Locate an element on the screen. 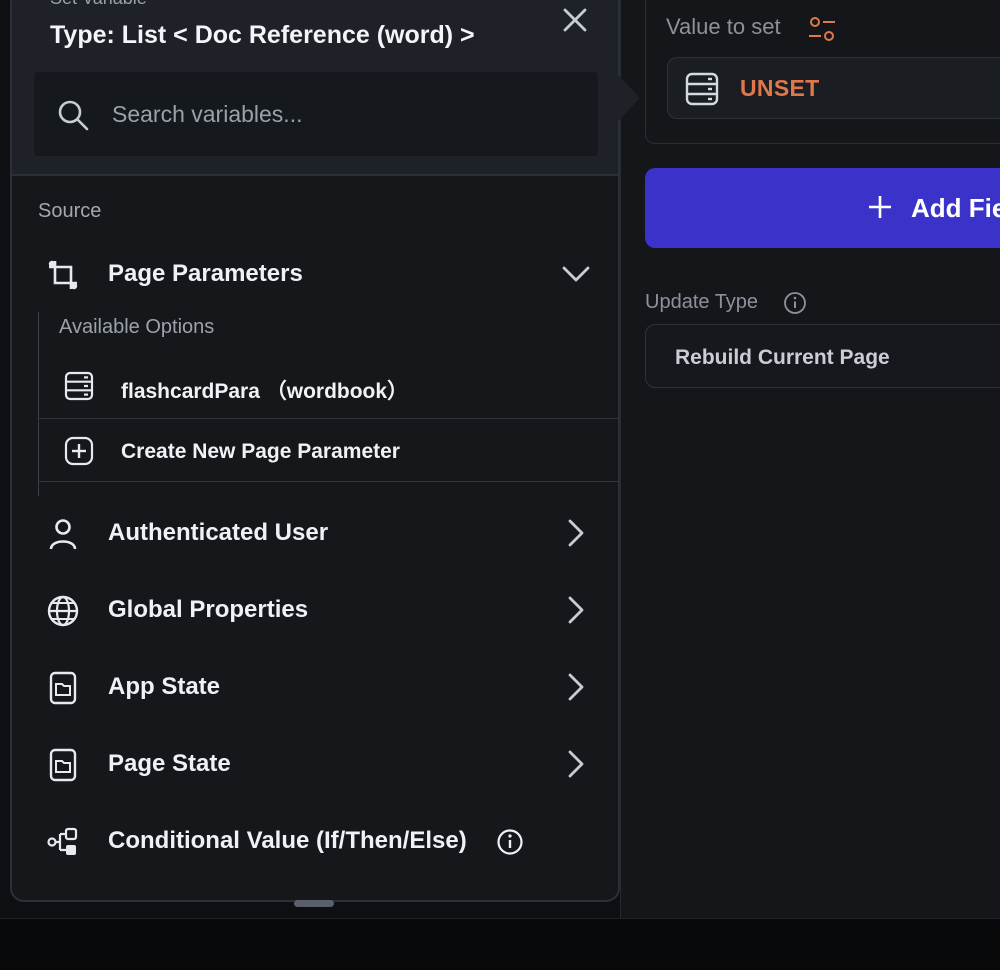  option-flashcardpara: flashcardPara （wordbook） is located at coordinates (329, 386).